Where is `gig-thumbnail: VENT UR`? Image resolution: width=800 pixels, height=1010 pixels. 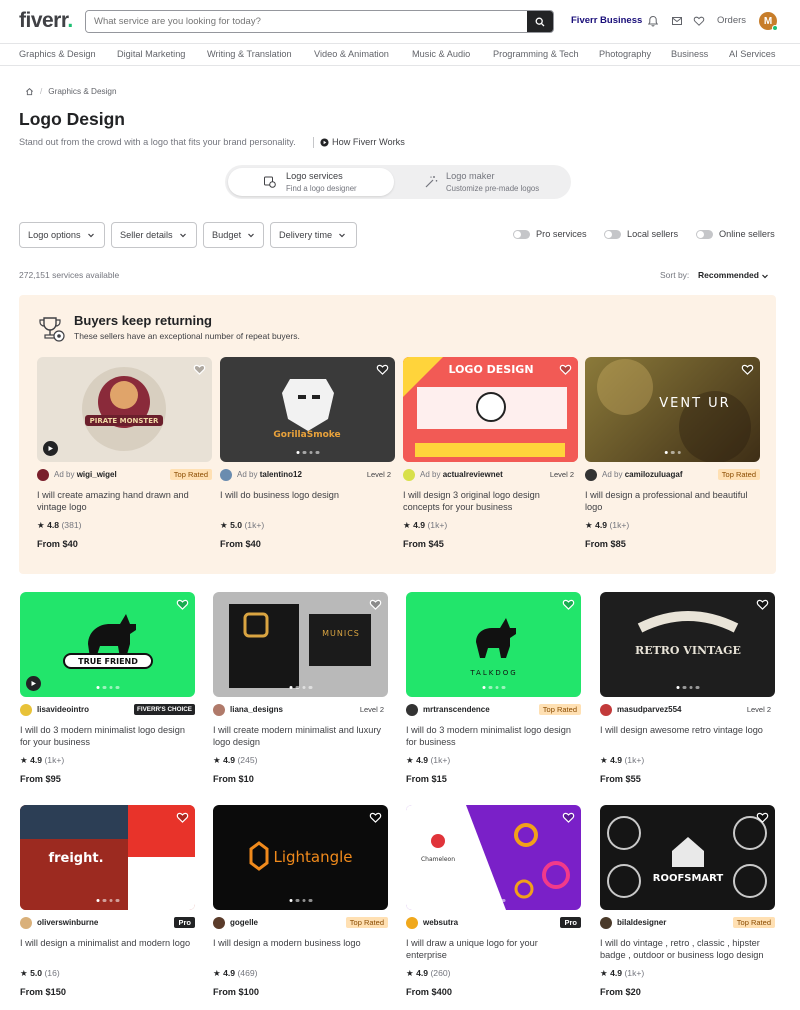
gig-thumbnail: VENT UR is located at coordinates (672, 409).